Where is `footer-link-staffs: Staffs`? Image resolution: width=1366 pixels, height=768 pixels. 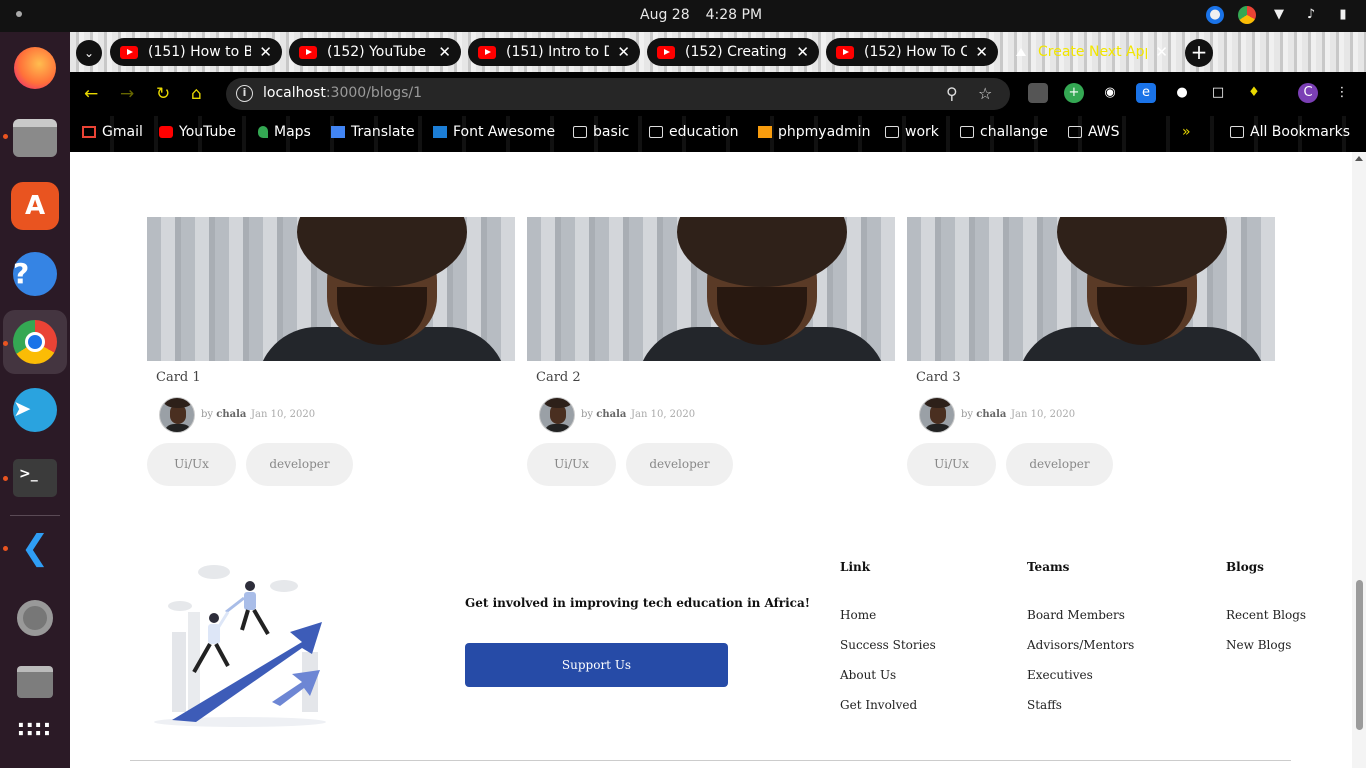 footer-link-staffs: Staffs is located at coordinates (1044, 705).